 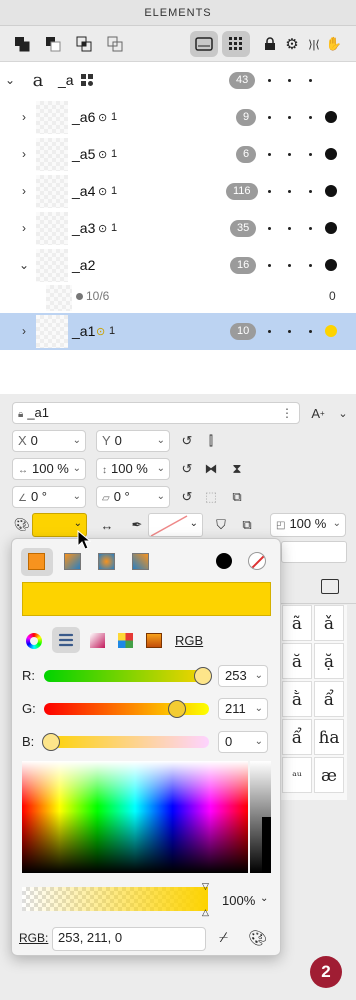 I want to click on palette-icon: 🎨︎, so click(x=257, y=938).